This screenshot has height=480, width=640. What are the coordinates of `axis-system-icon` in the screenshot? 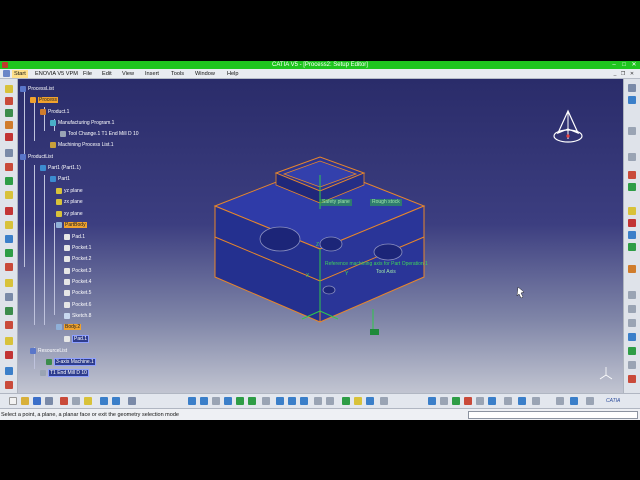 It's located at (456, 401).